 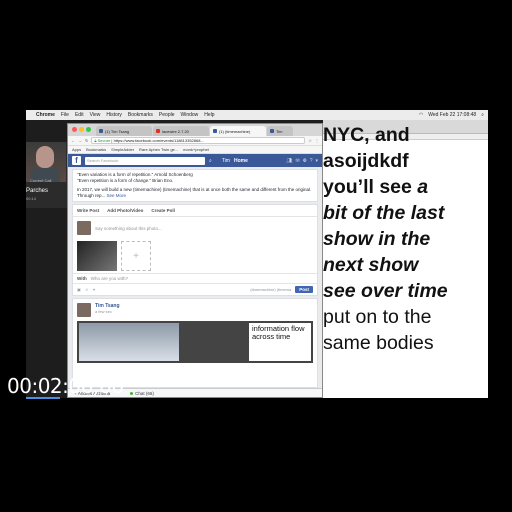 I want to click on messages-icon: ✉︎, so click(x=297, y=161).